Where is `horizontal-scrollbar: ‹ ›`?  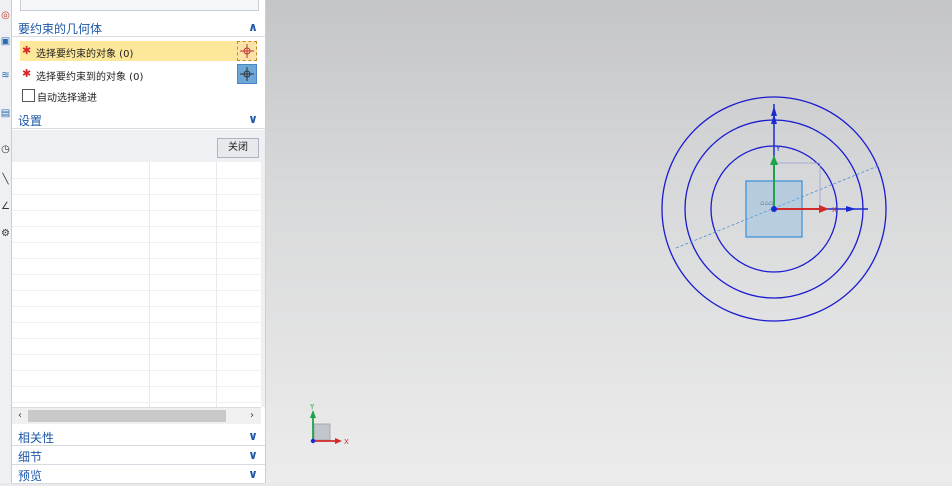
horizontal-scrollbar: ‹ › is located at coordinates (136, 415).